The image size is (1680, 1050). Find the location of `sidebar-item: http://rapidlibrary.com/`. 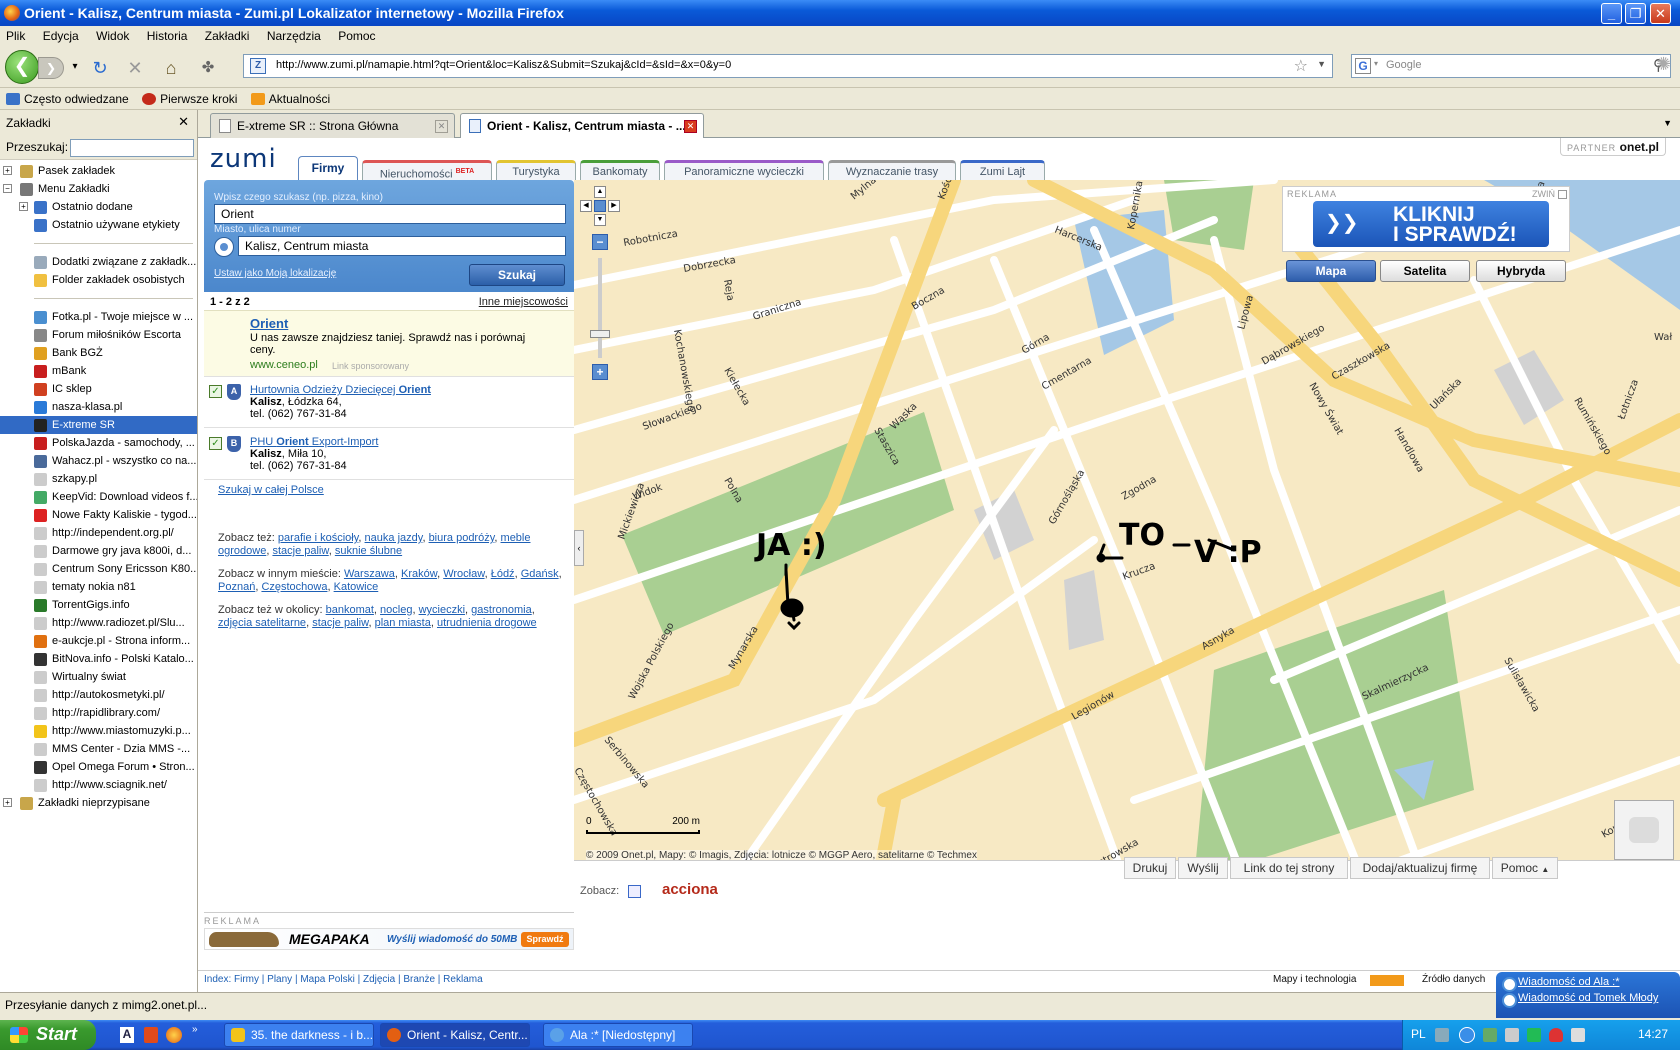

sidebar-item: http://rapidlibrary.com/ is located at coordinates (98, 713).